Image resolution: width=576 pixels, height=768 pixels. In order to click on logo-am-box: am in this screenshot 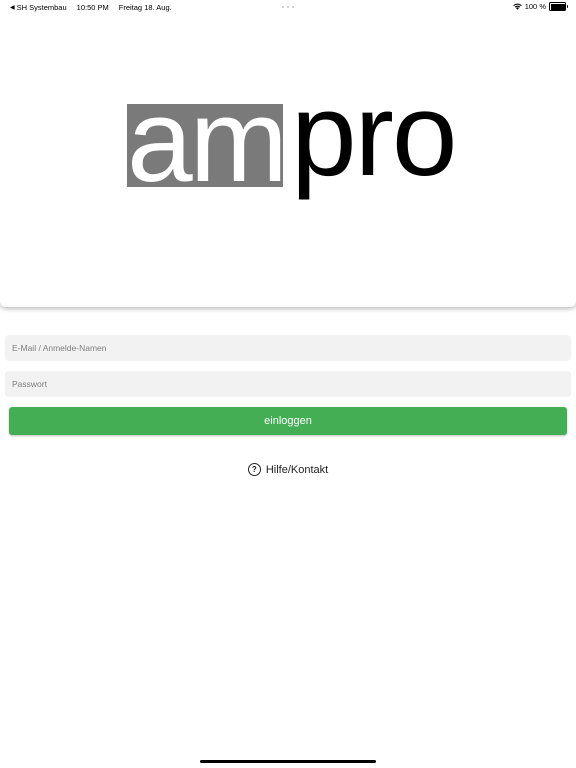, I will do `click(207, 141)`.